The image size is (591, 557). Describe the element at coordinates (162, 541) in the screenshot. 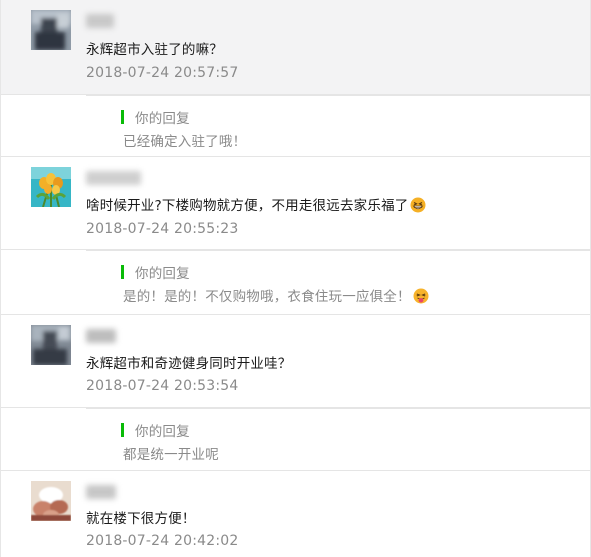

I see `comment-time: 2018-07-24 20:42:02` at that location.